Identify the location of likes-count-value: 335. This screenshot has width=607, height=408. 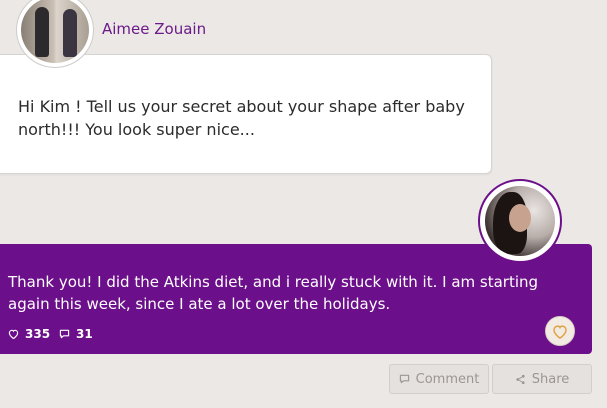
(38, 334).